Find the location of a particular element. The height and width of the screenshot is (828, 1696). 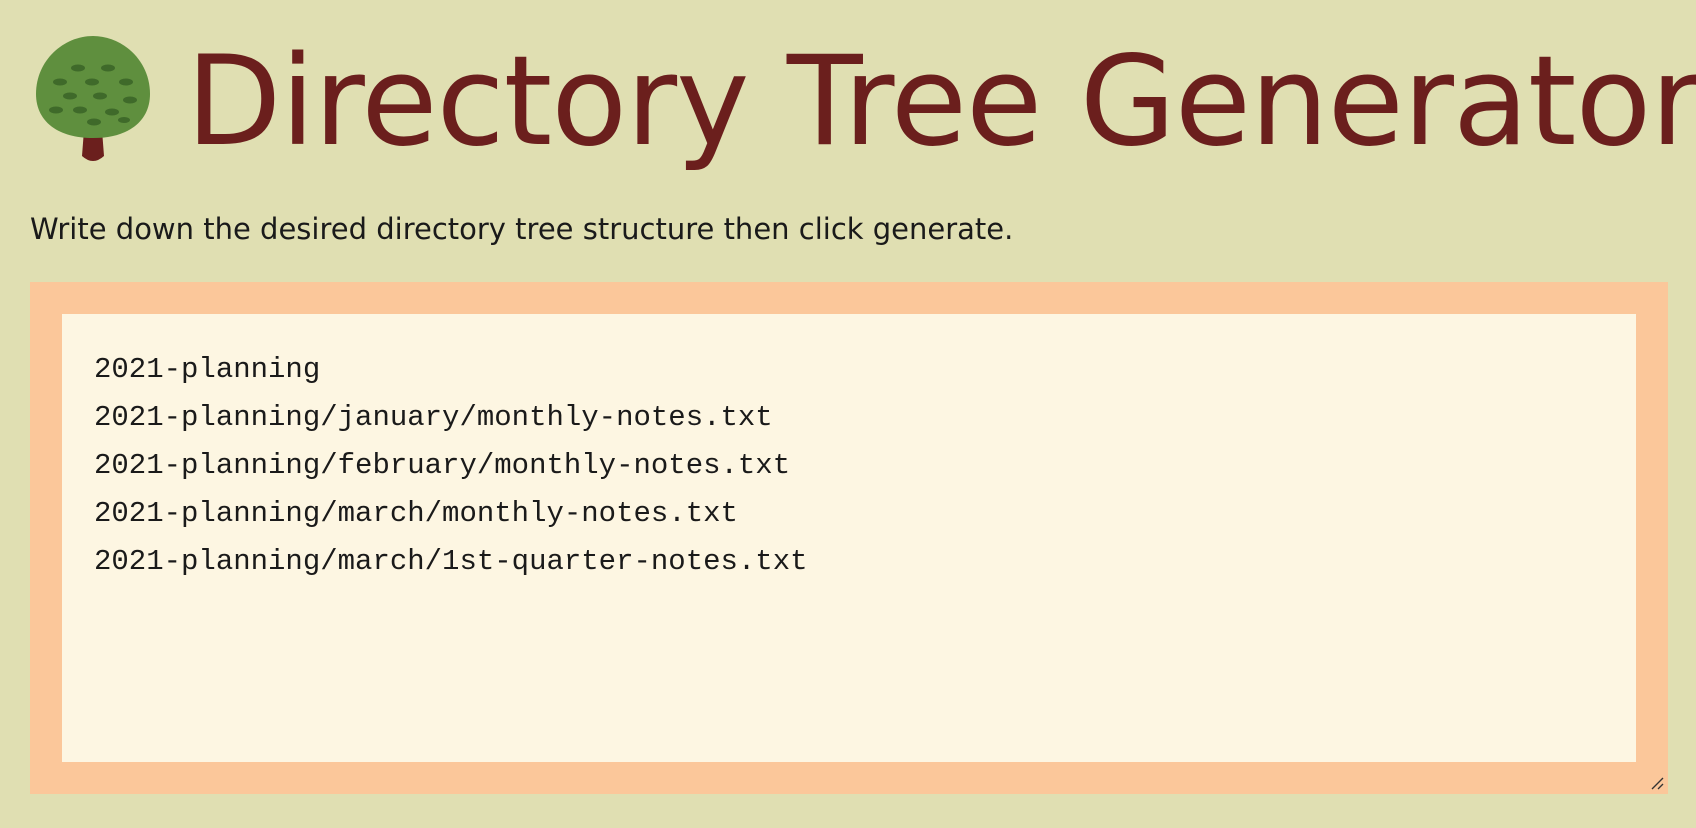

tree-icon is located at coordinates (93, 98).